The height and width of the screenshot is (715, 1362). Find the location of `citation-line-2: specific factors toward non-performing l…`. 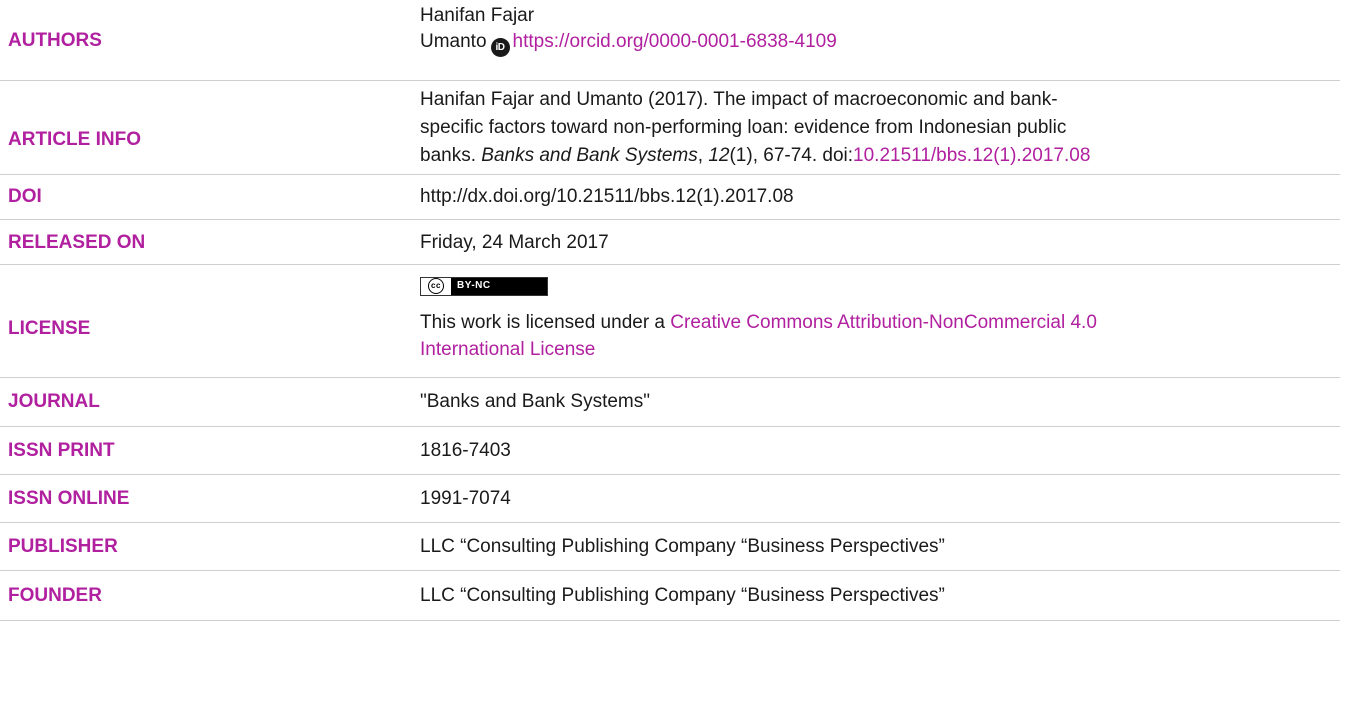

citation-line-2: specific factors toward non-performing l… is located at coordinates (743, 127).